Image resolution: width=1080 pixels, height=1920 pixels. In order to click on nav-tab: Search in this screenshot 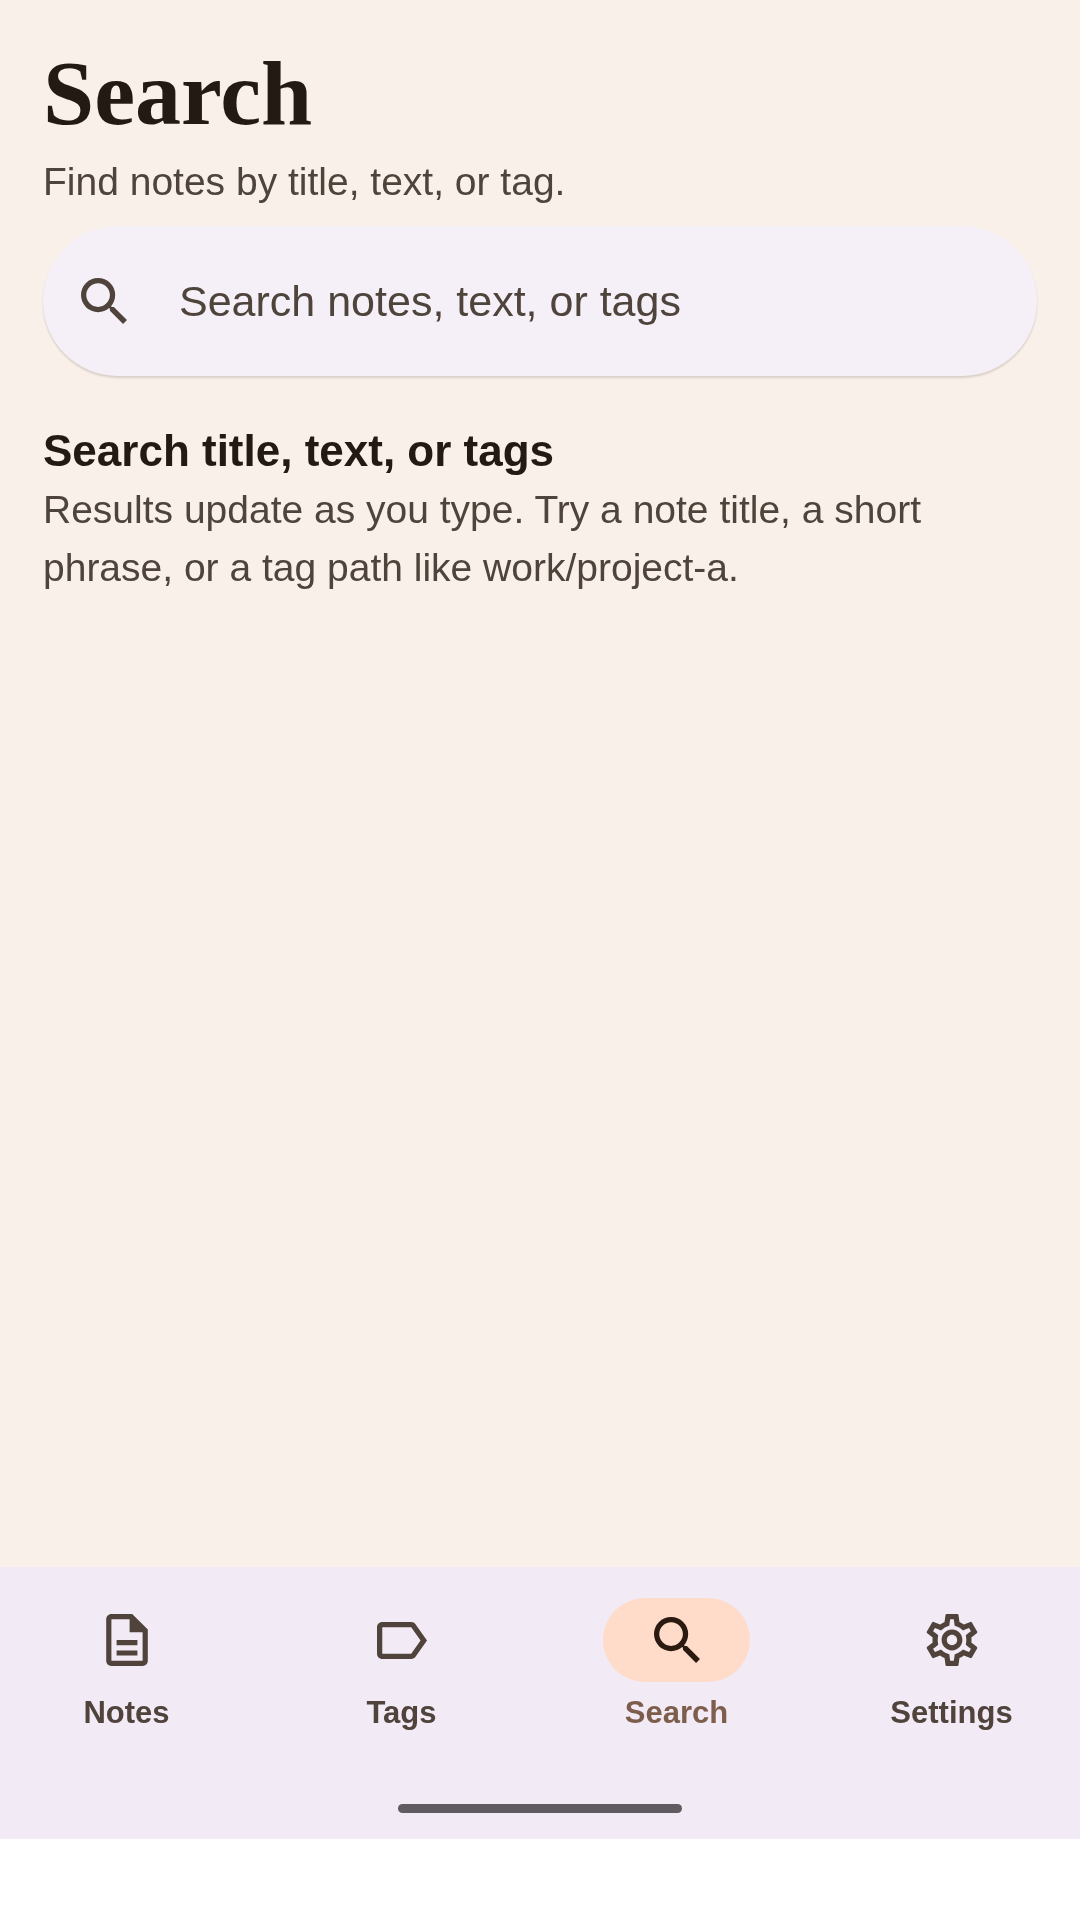, I will do `click(676, 1667)`.